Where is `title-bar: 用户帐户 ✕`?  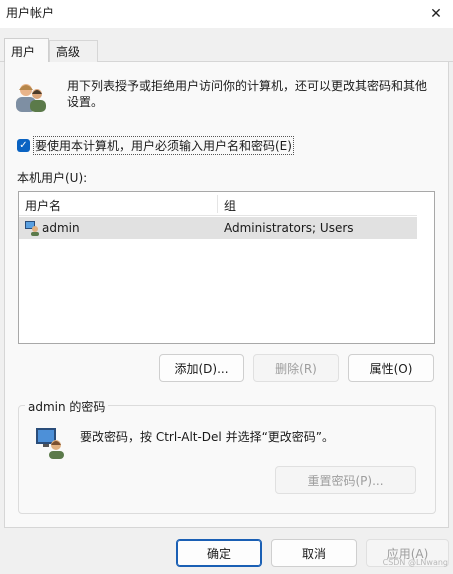 title-bar: 用户帐户 ✕ is located at coordinates (226, 14).